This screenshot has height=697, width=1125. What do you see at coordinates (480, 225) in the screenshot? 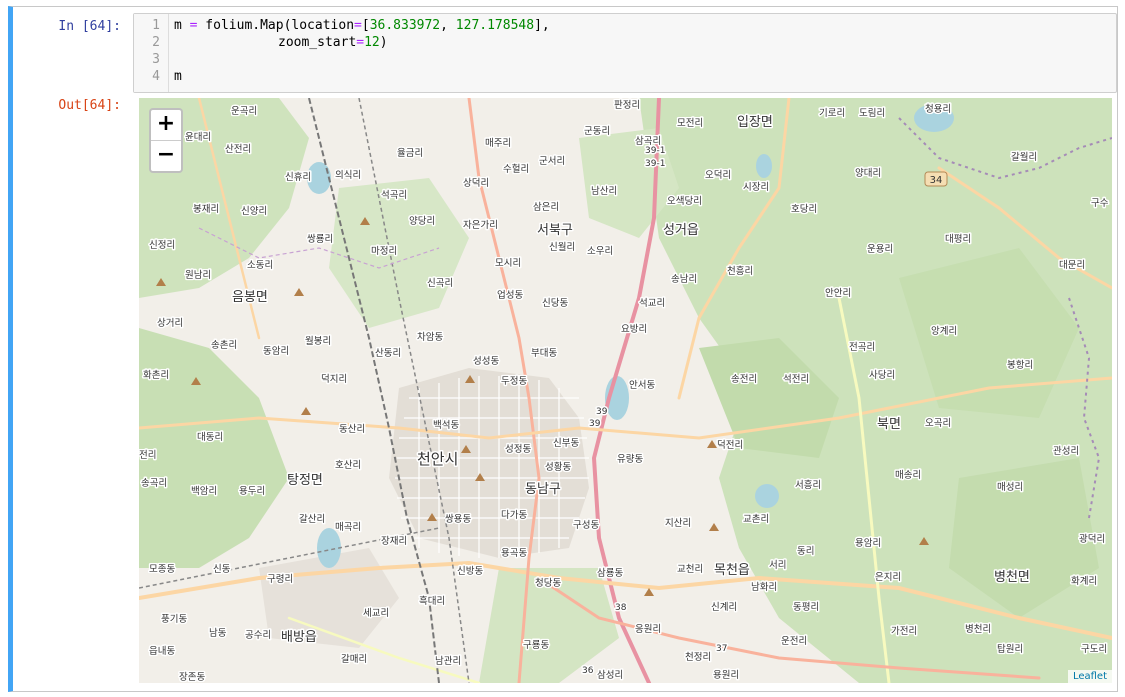
I see `place-label: 자은가리` at bounding box center [480, 225].